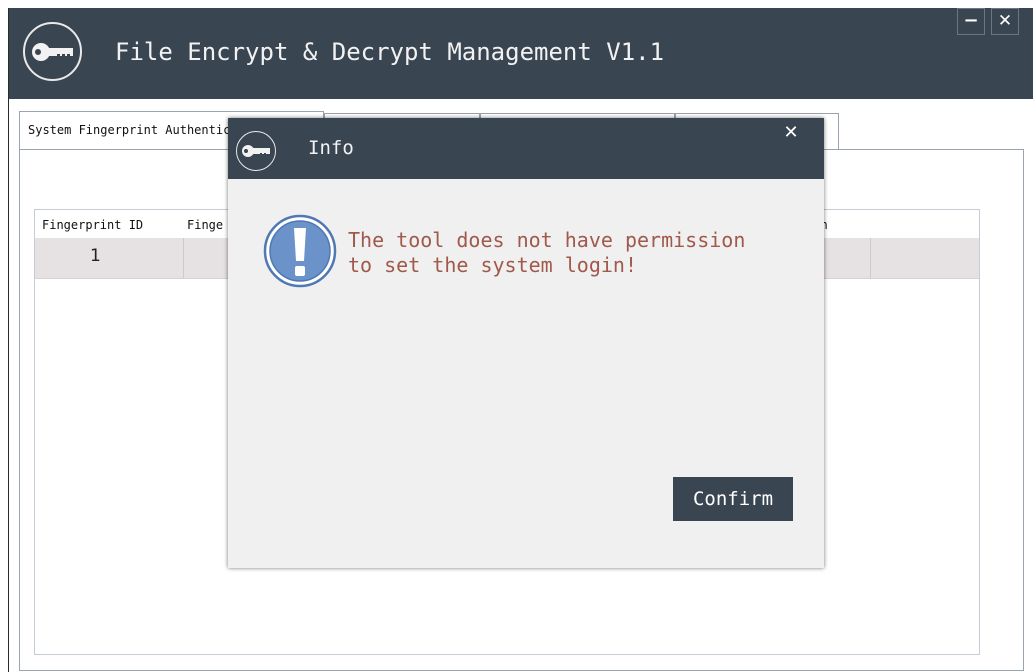 The image size is (1033, 672). What do you see at coordinates (205, 225) in the screenshot?
I see `column-header-fingerprint: Finge` at bounding box center [205, 225].